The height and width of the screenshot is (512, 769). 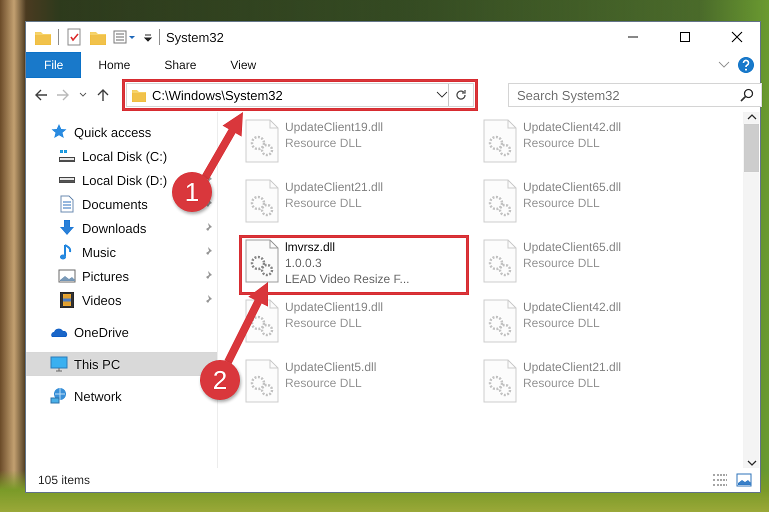 What do you see at coordinates (304, 263) in the screenshot?
I see `file-detail: 1.0.0.3` at bounding box center [304, 263].